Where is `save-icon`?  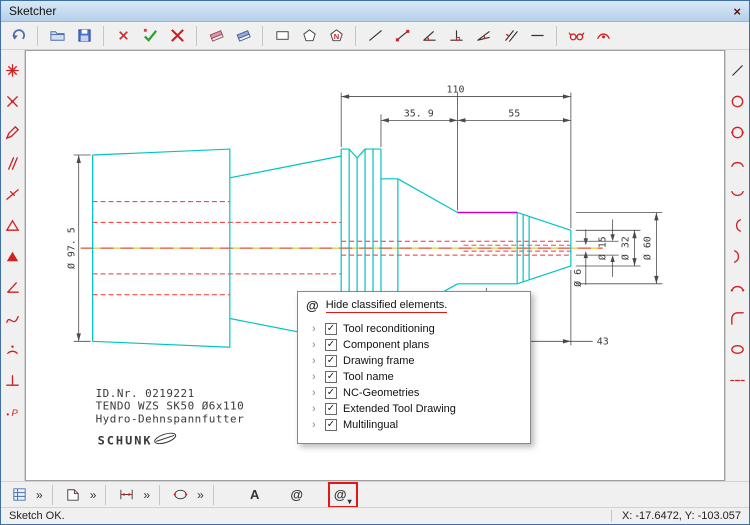 save-icon is located at coordinates (84, 35).